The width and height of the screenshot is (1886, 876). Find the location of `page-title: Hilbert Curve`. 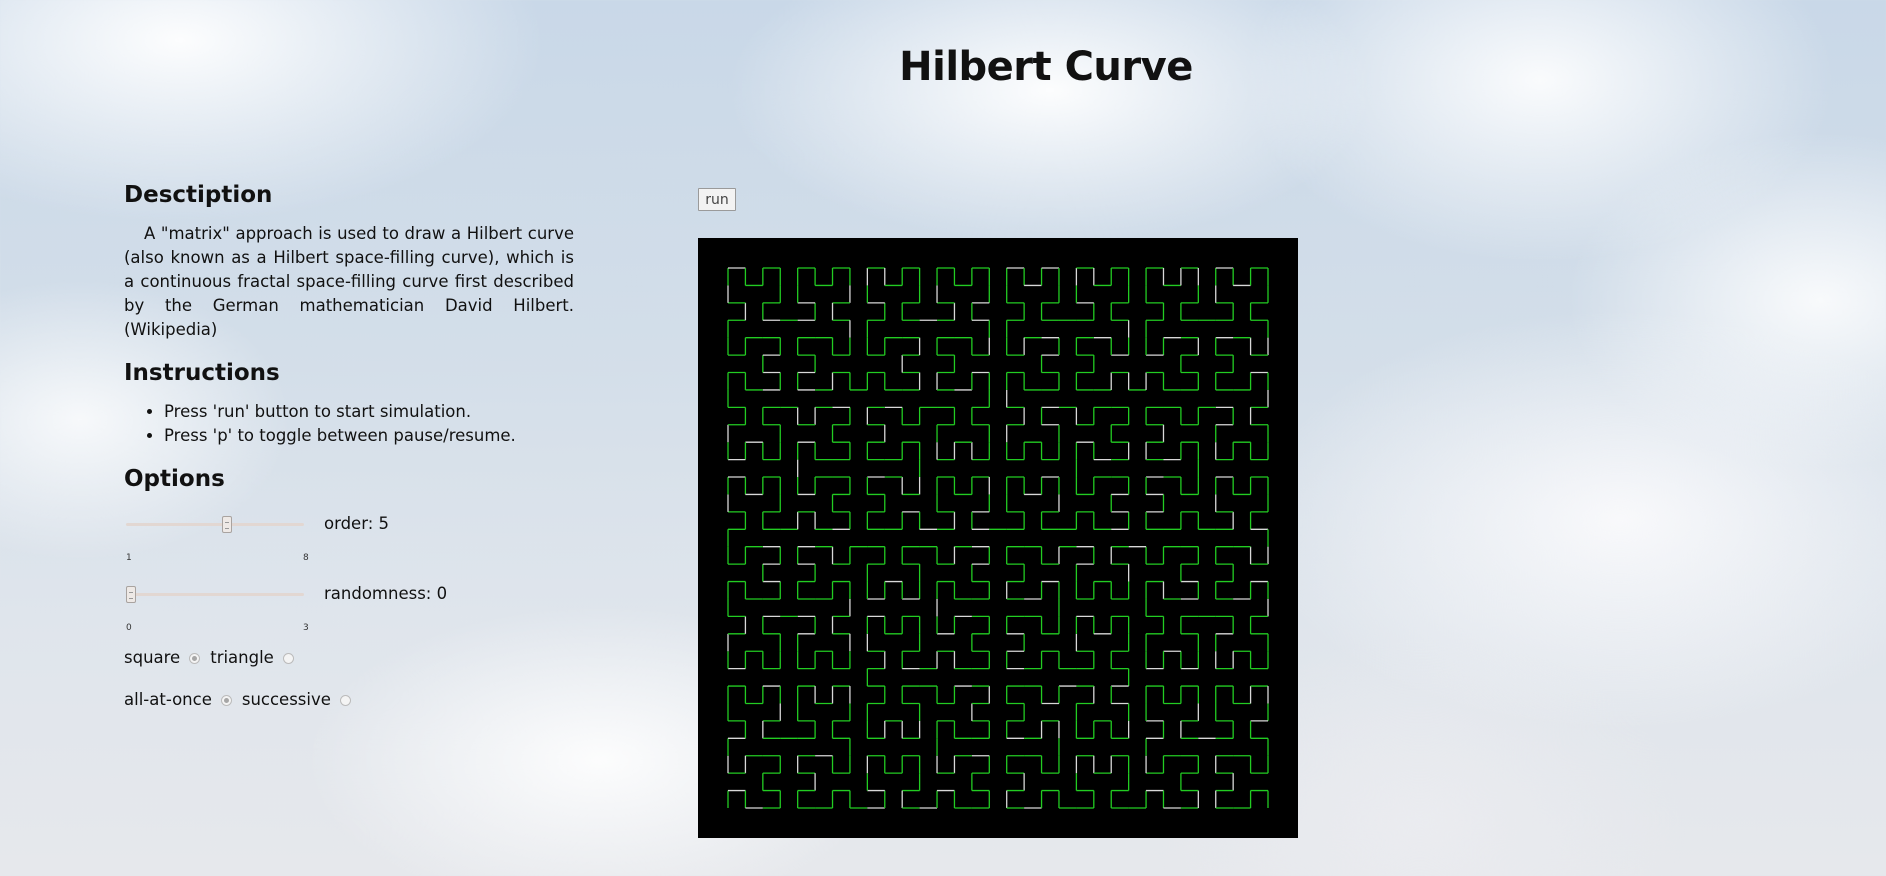

page-title: Hilbert Curve is located at coordinates (1046, 67).